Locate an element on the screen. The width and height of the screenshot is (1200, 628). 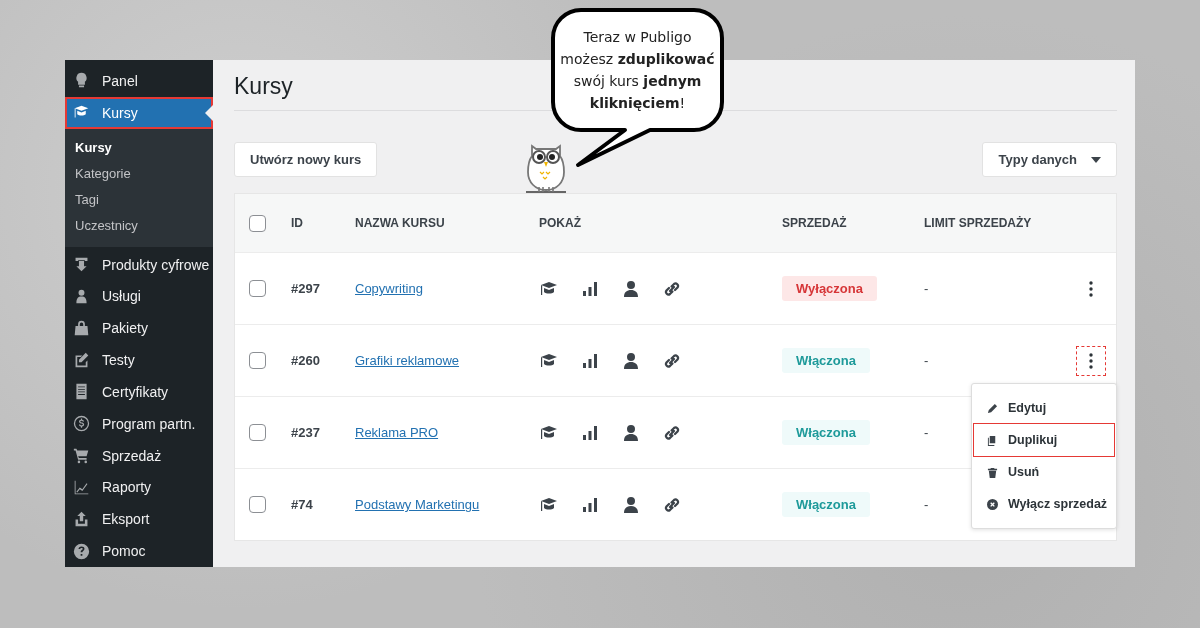
cart-icon is located at coordinates (81, 456).